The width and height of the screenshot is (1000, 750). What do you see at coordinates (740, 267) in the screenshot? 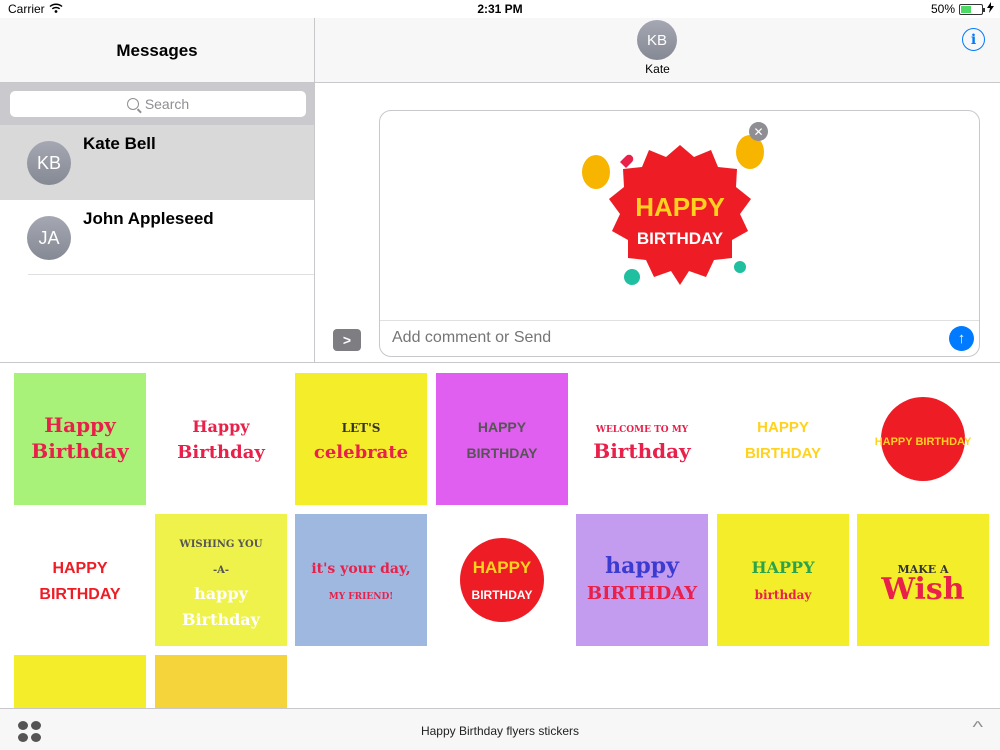
I see `dot-shape` at bounding box center [740, 267].